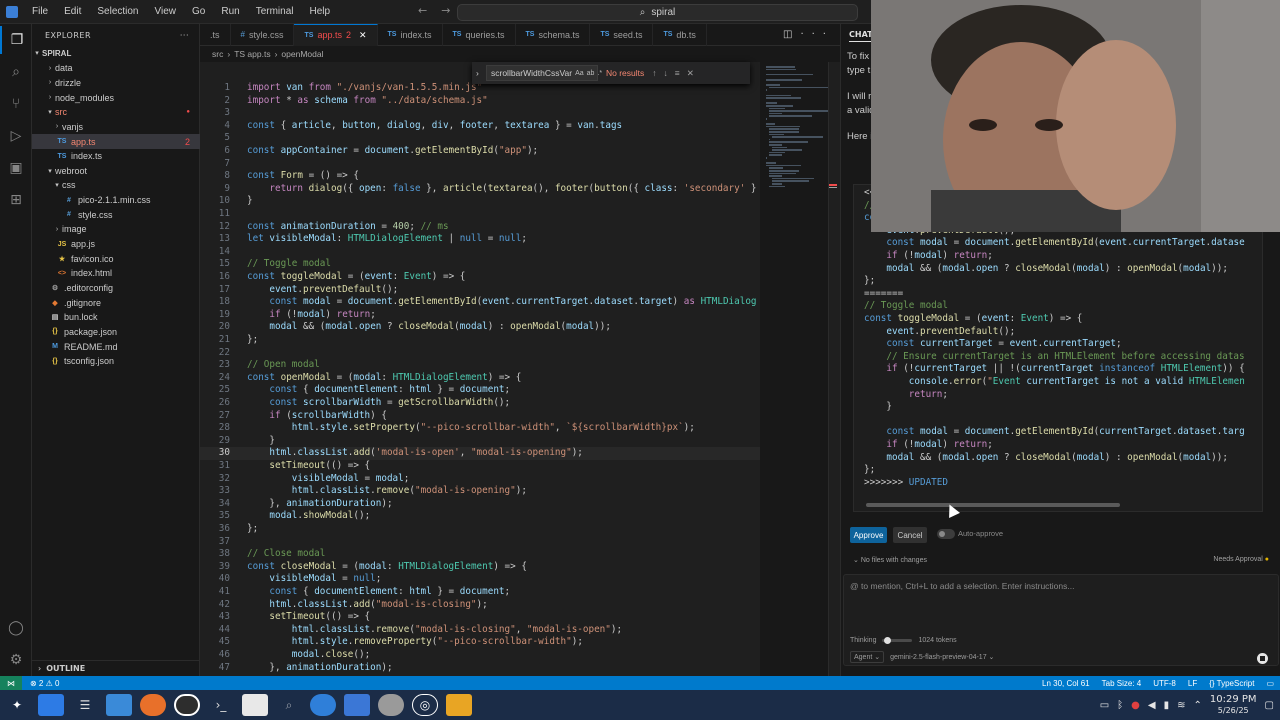 This screenshot has width=1280, height=720. Describe the element at coordinates (1135, 705) in the screenshot. I see `record-icon: ●` at that location.